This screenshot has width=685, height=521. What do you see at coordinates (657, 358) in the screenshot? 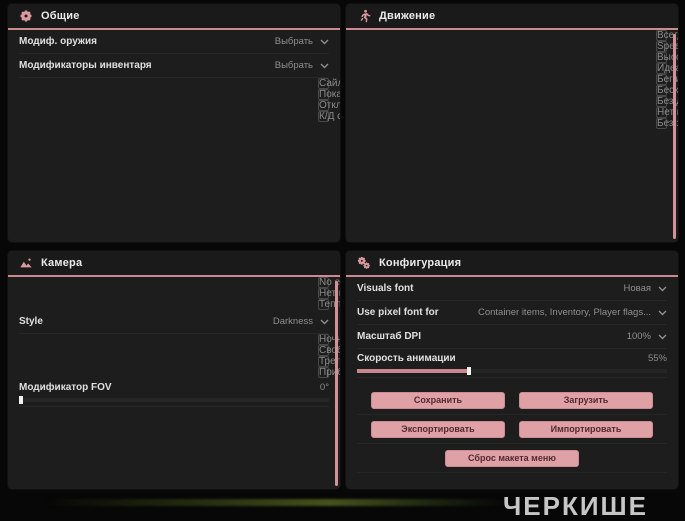
I see `slider-value: 55%` at bounding box center [657, 358].